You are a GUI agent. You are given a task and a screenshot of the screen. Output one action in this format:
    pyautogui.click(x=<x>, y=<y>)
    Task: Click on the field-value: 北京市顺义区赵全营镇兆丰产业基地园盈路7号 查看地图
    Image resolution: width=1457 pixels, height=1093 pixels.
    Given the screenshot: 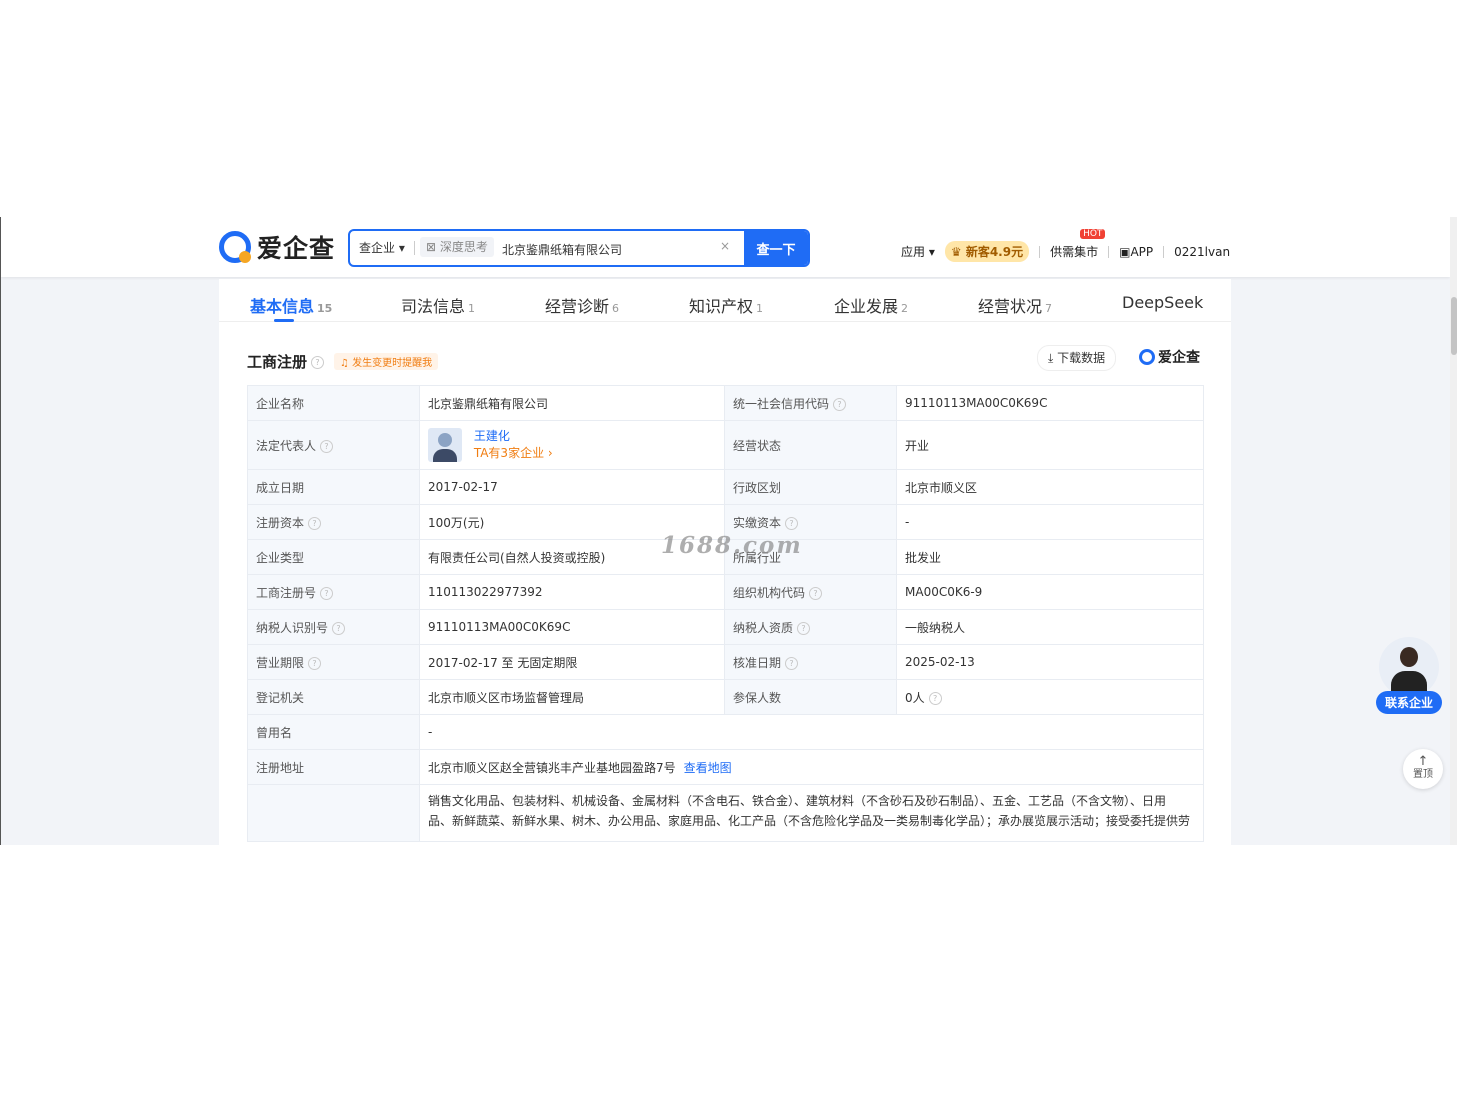 What is the action you would take?
    pyautogui.click(x=811, y=767)
    